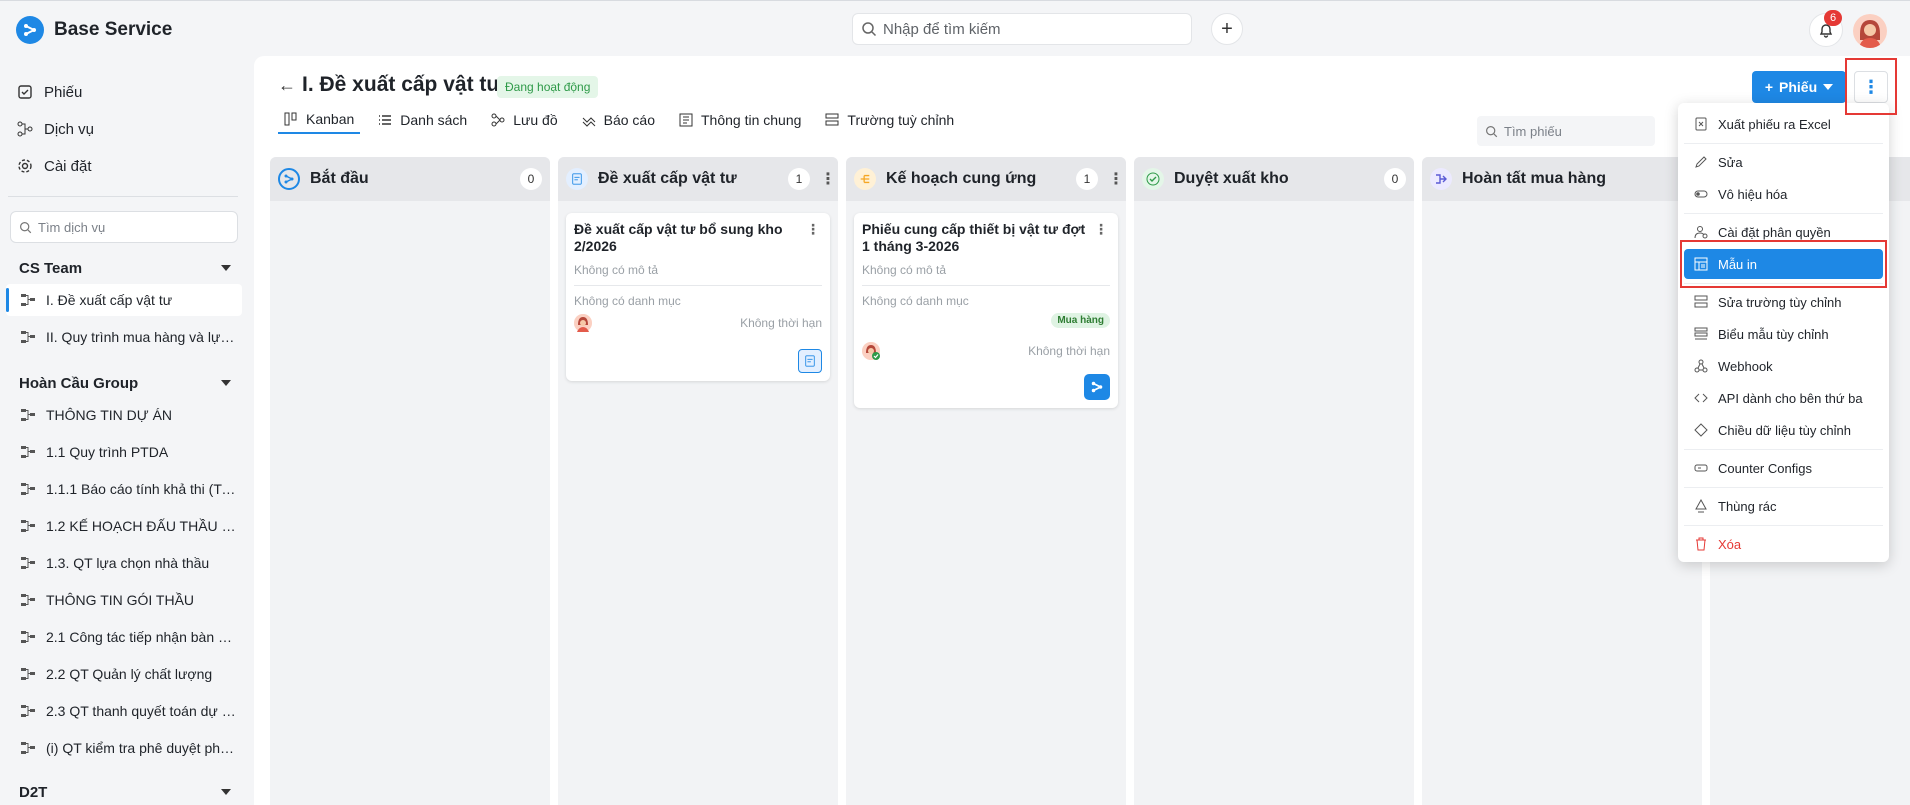 This screenshot has width=1910, height=805. Describe the element at coordinates (1274, 481) in the screenshot. I see `kanban-column: Duyệt xuất kho 0` at that location.